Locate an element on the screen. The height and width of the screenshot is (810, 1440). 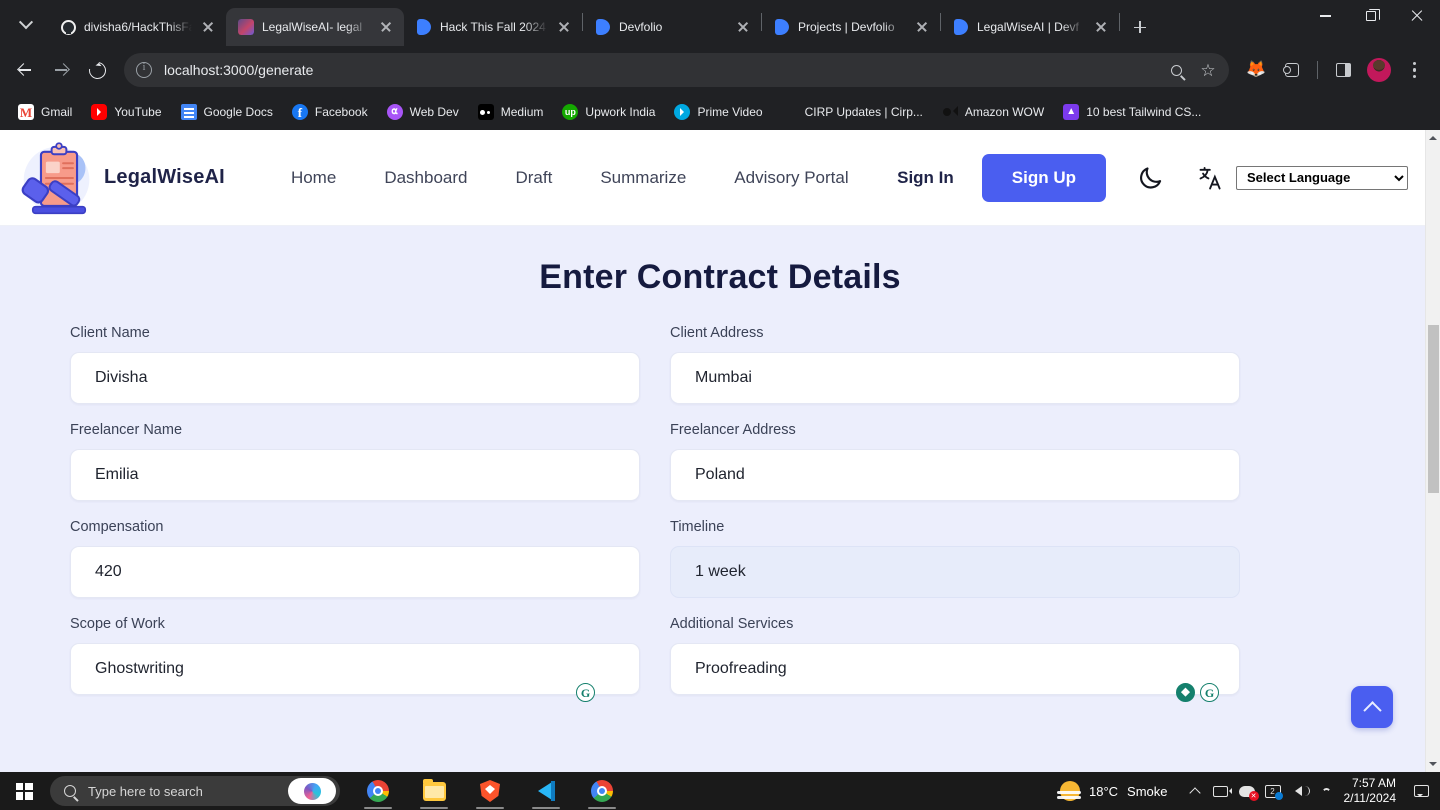
bookmark-label: Amazon WOW is located at coordinates (1004, 112).